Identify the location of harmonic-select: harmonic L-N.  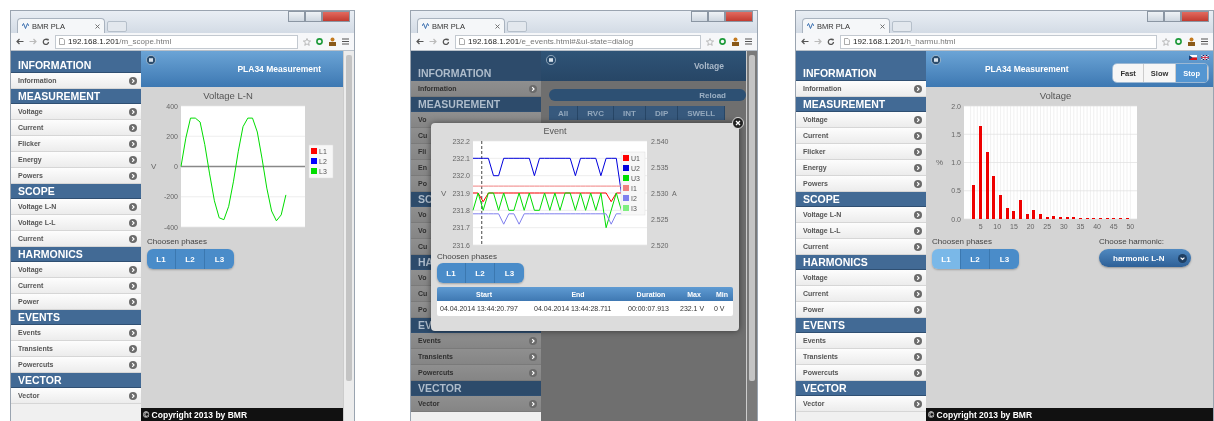
(1145, 258).